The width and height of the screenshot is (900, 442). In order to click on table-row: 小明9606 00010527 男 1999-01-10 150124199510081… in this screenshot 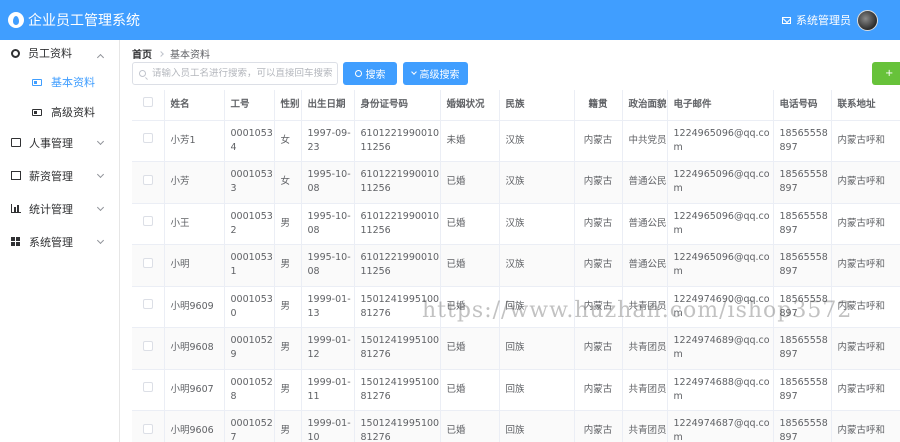, I will do `click(516, 426)`.